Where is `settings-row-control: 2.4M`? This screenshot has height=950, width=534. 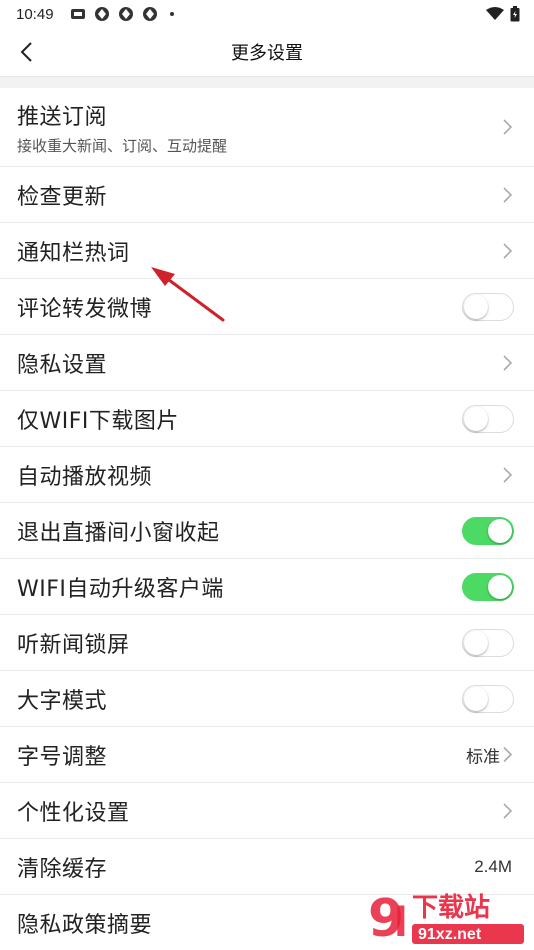
settings-row-control: 2.4M is located at coordinates (494, 867).